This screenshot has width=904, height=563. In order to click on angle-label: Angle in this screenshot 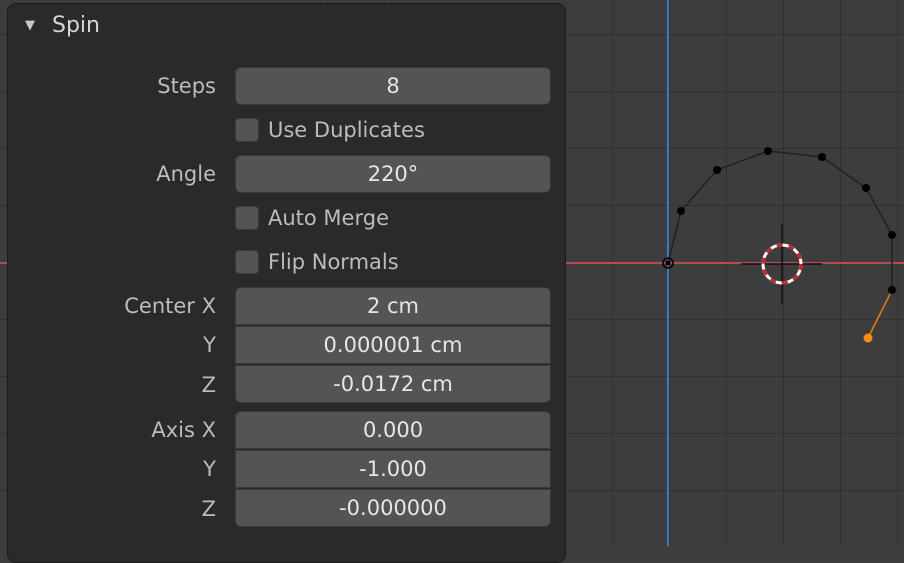, I will do `click(186, 174)`.